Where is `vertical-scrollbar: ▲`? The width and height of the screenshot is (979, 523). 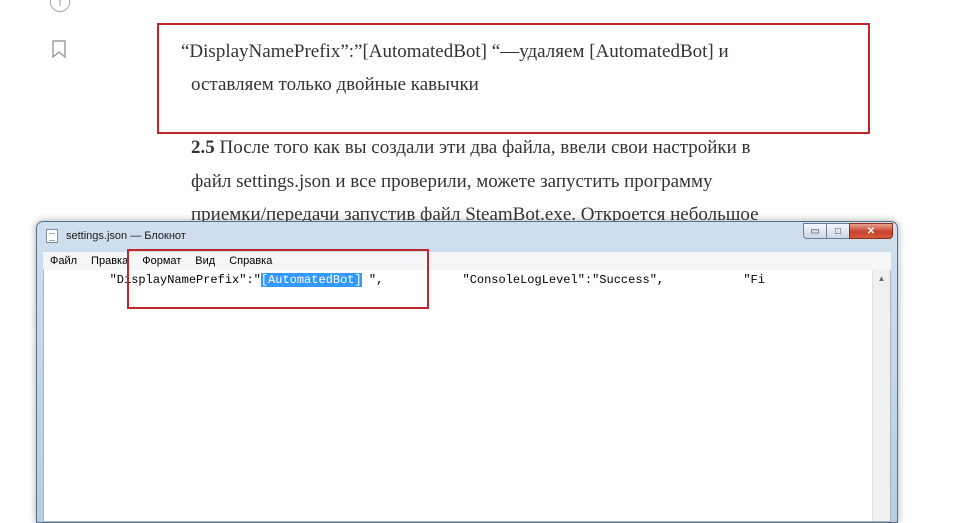
vertical-scrollbar: ▲ is located at coordinates (881, 395).